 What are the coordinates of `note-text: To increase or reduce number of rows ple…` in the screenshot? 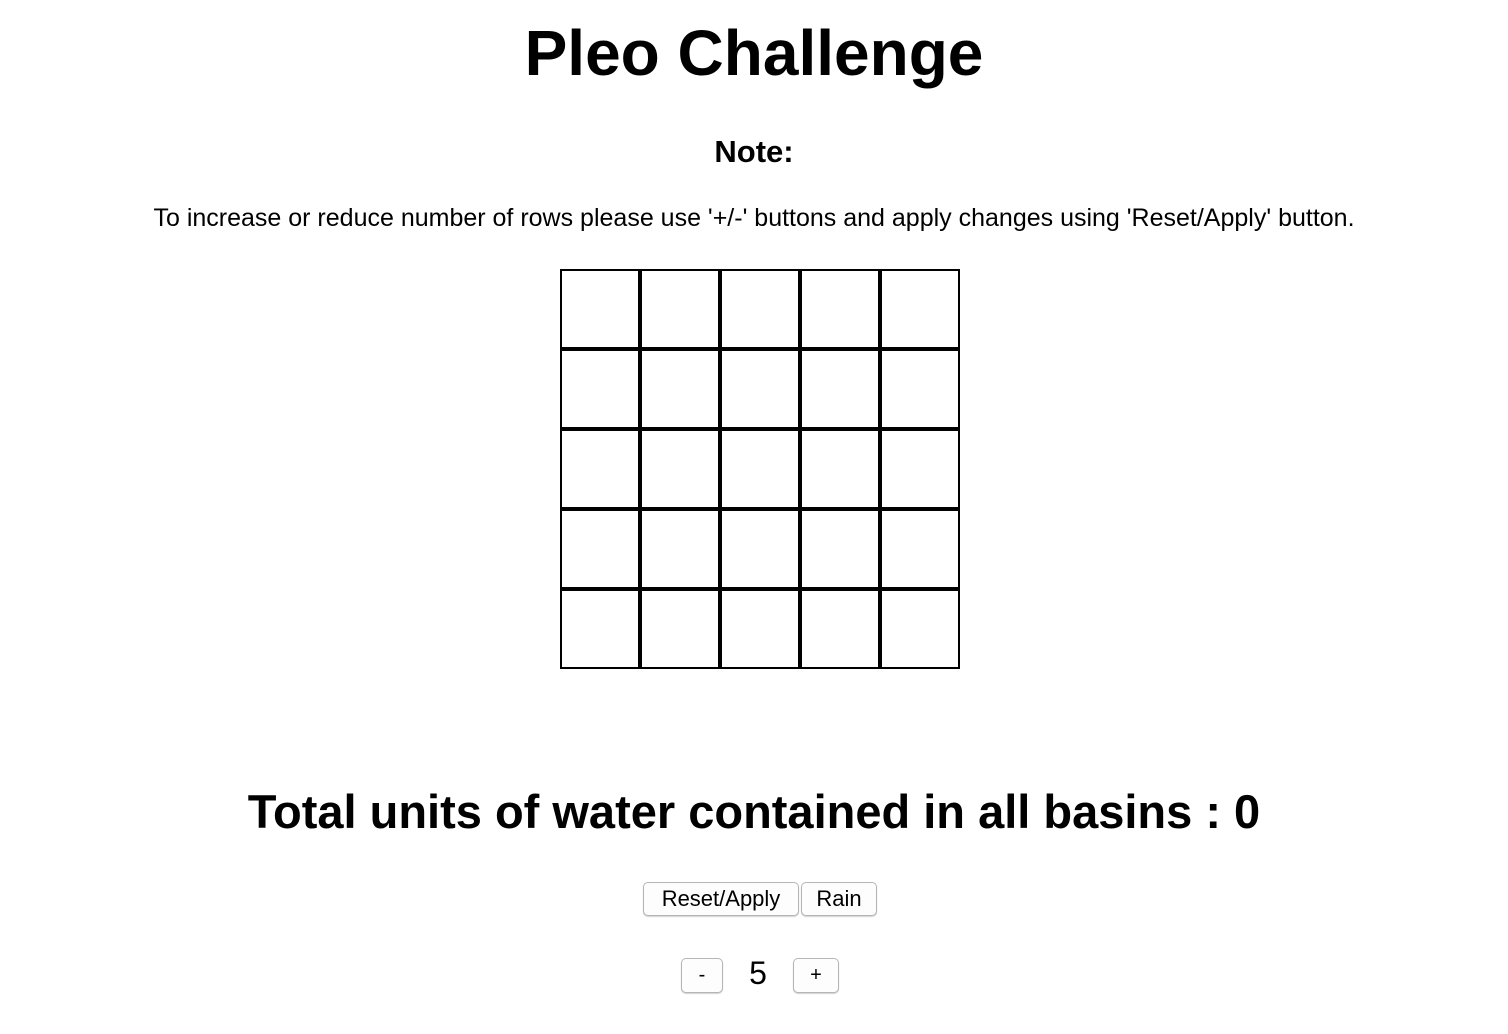 It's located at (754, 218).